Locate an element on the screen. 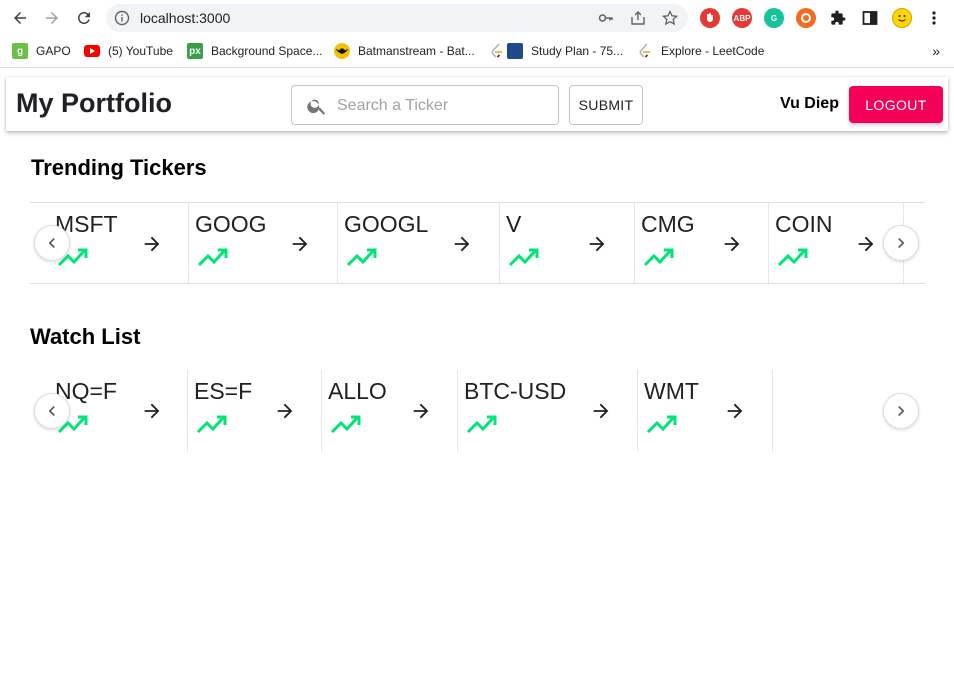 This screenshot has width=954, height=699. site-info-icon is located at coordinates (122, 20).